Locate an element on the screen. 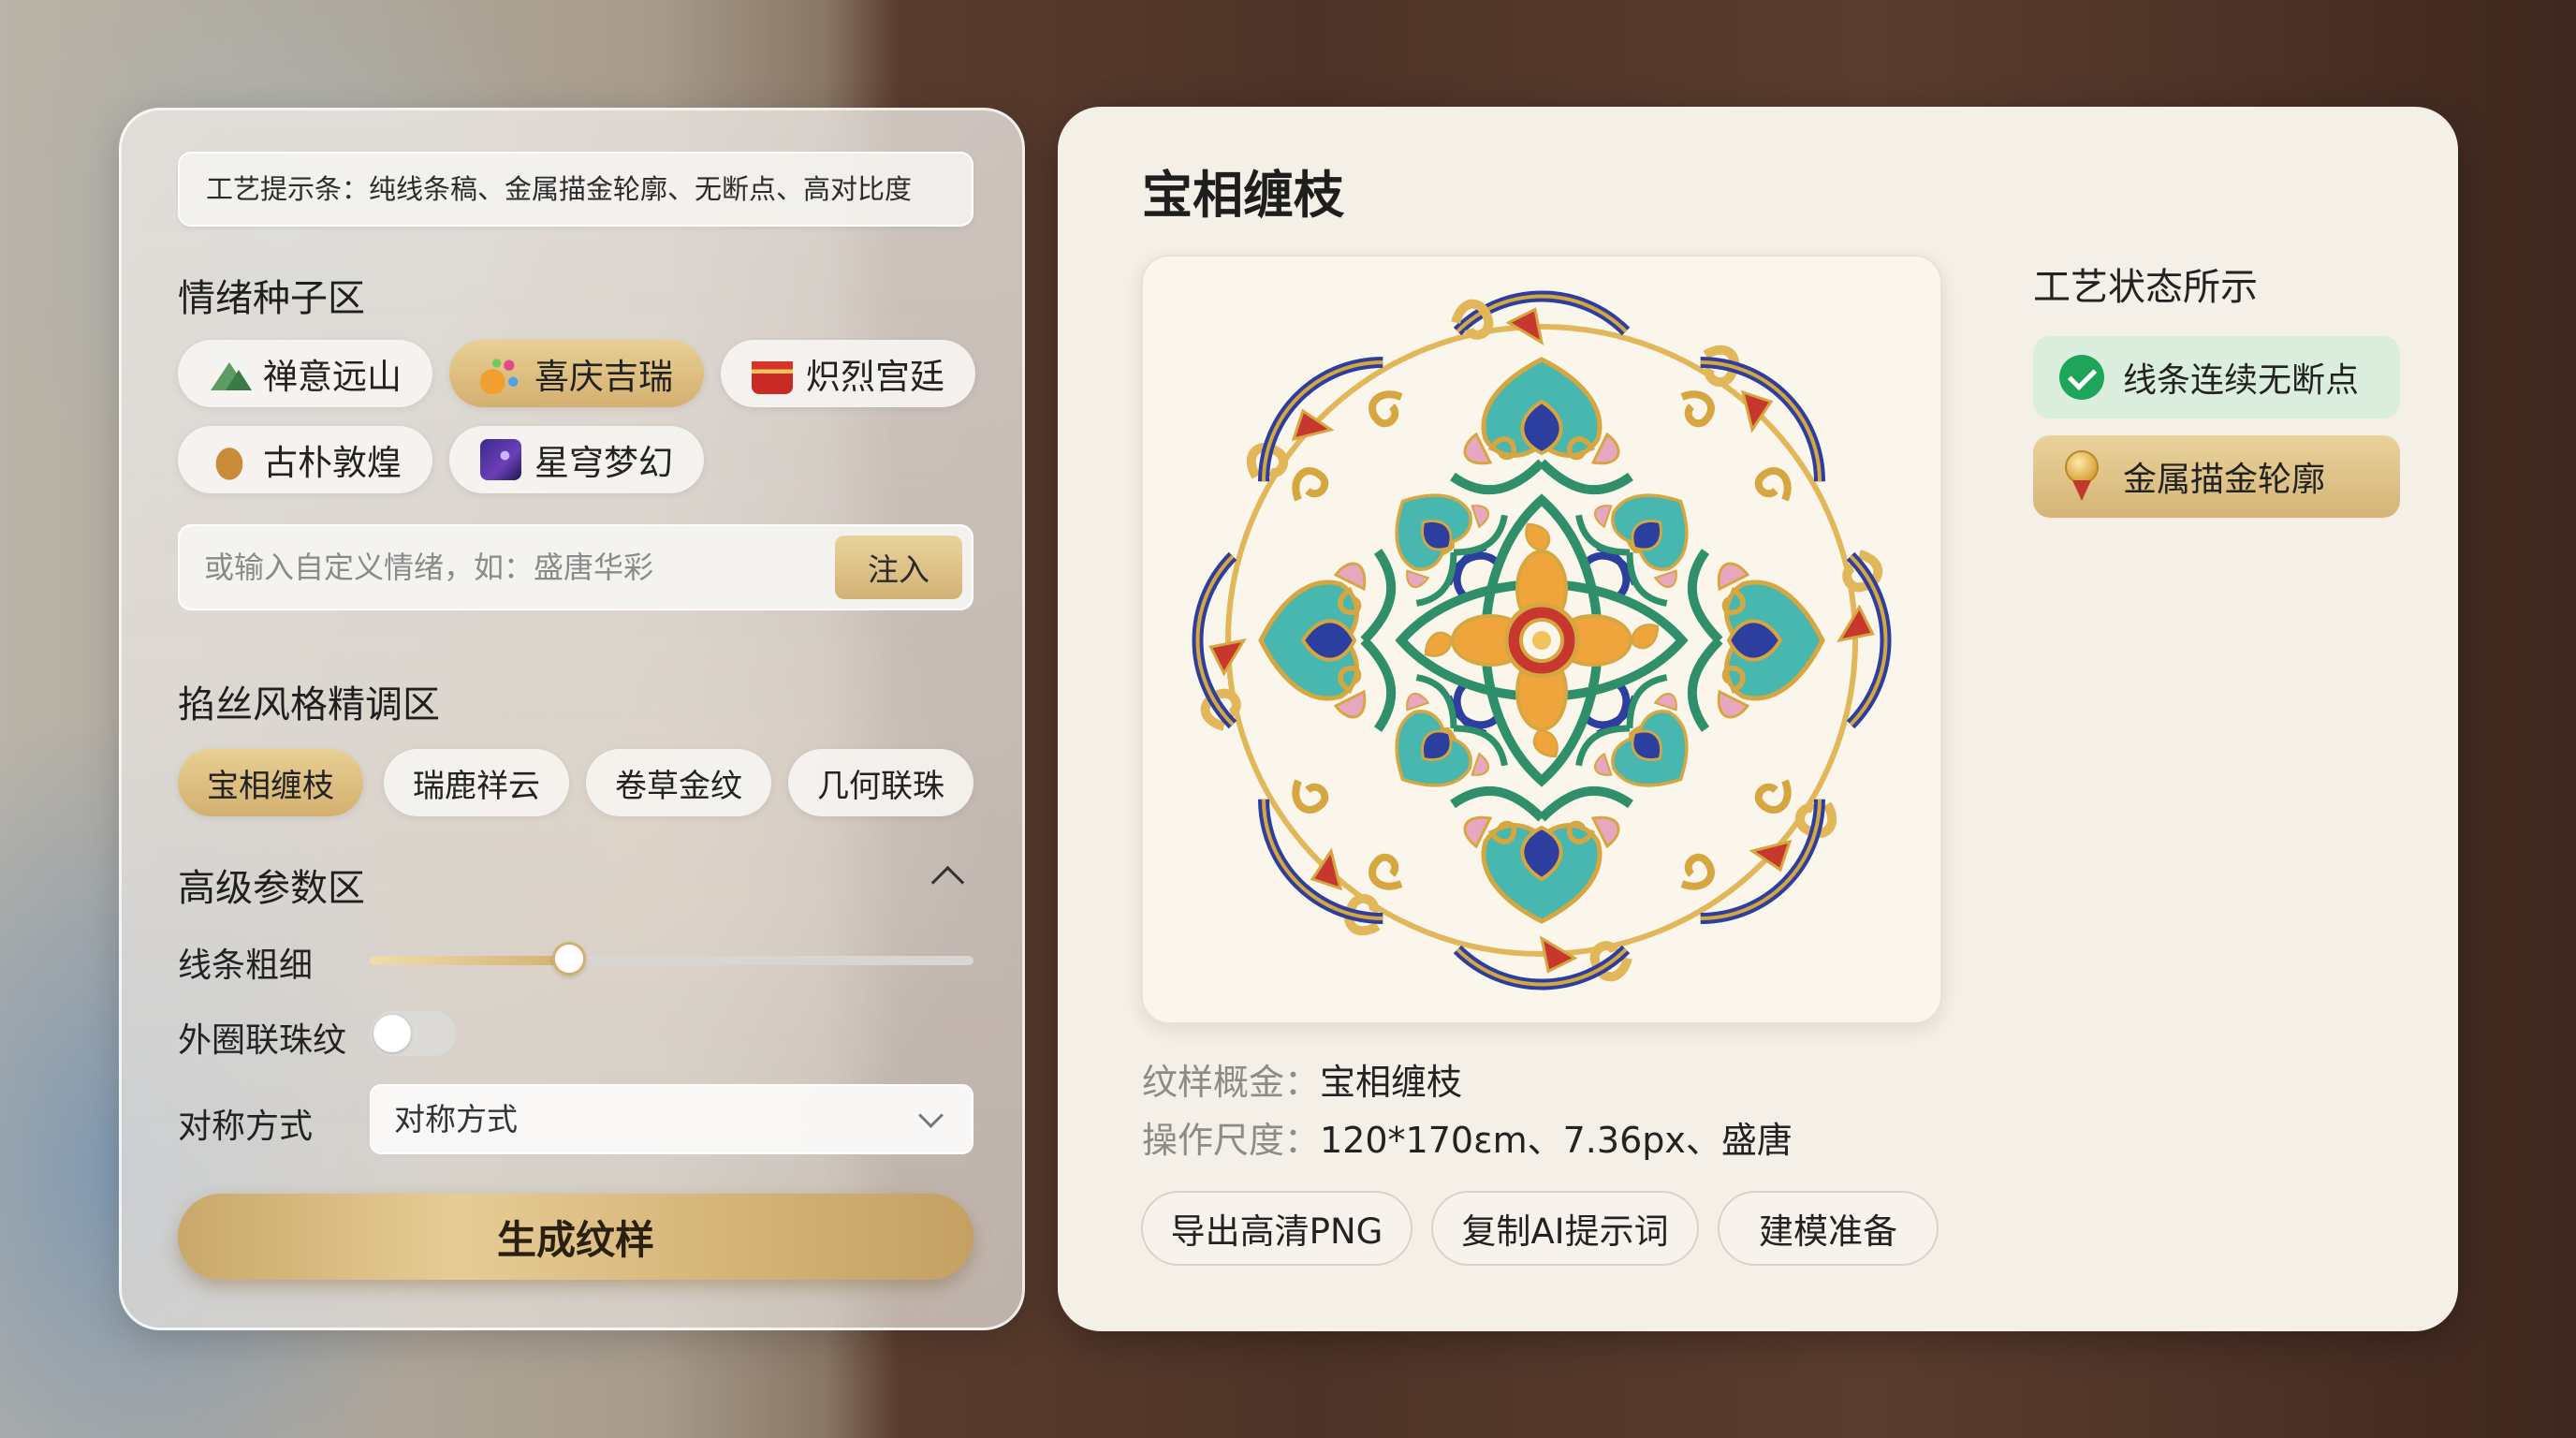  emotion-chip-festive: 喜庆吉瑞 is located at coordinates (576, 373).